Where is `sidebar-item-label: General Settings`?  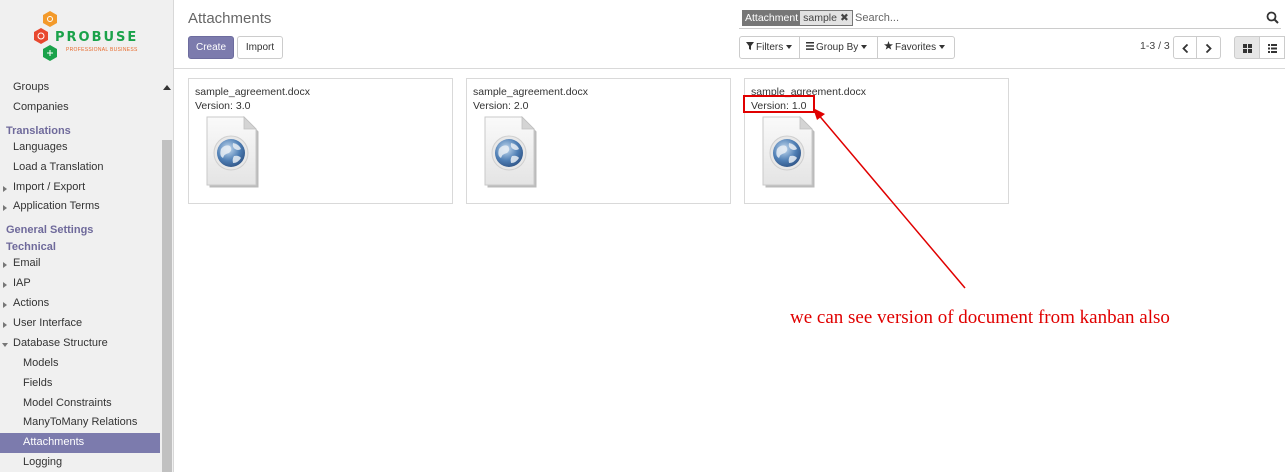
sidebar-item-label: General Settings is located at coordinates (50, 230).